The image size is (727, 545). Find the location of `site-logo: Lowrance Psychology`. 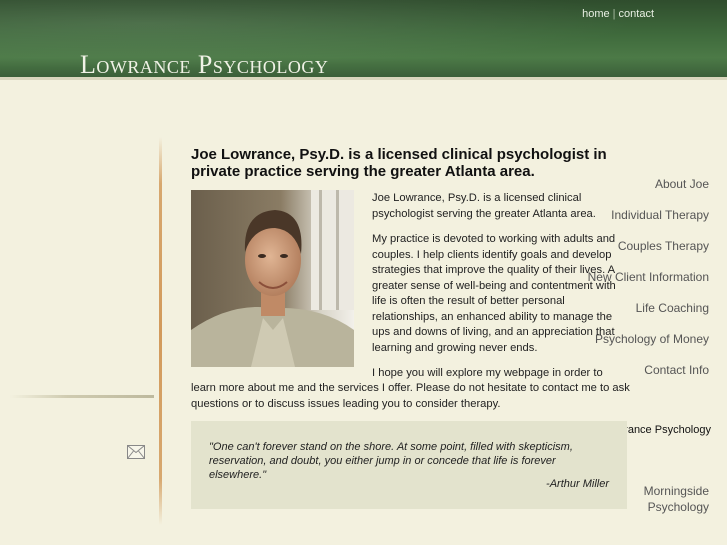

site-logo: Lowrance Psychology is located at coordinates (204, 65).